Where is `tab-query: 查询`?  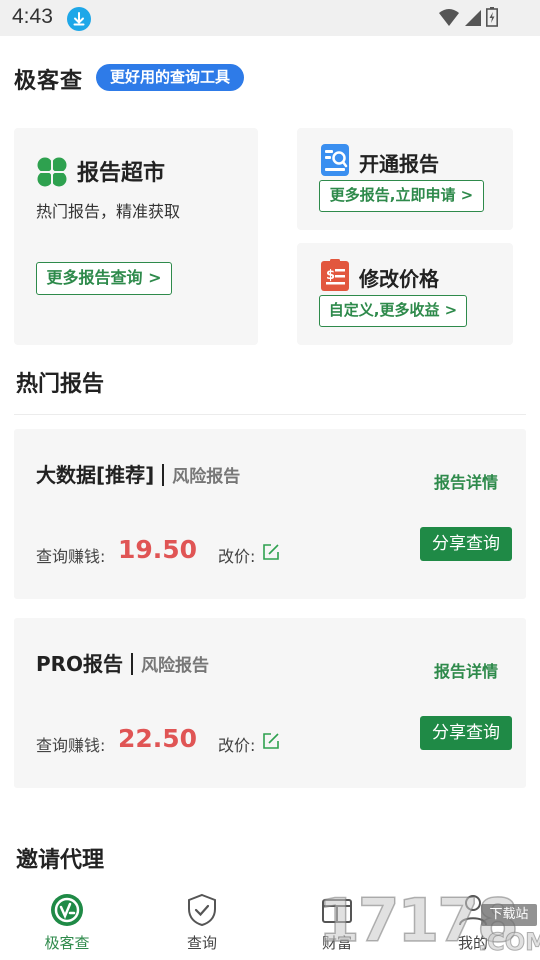
tab-query: 查询 is located at coordinates (202, 923).